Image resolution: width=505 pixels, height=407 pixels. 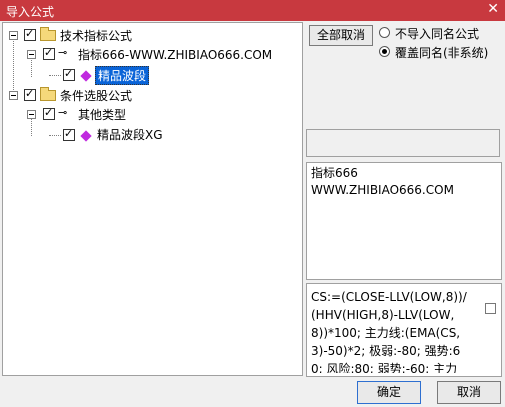 What do you see at coordinates (96, 96) in the screenshot?
I see `tree-node-label: 条件选股公式` at bounding box center [96, 96].